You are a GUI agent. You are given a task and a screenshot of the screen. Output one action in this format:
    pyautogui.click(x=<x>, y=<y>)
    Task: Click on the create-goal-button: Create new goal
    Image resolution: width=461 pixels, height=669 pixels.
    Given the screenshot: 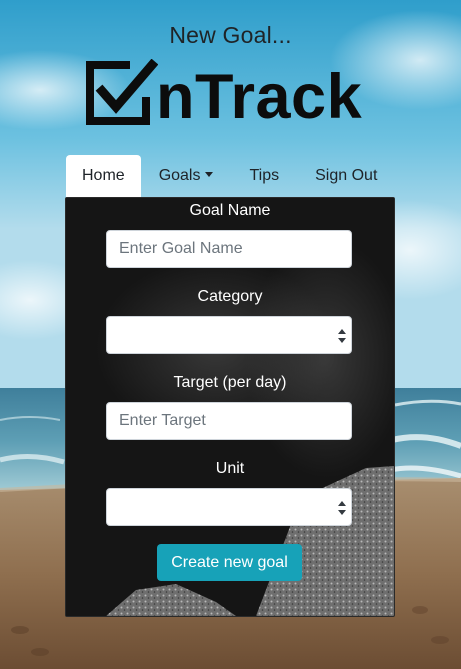 What is the action you would take?
    pyautogui.click(x=229, y=562)
    